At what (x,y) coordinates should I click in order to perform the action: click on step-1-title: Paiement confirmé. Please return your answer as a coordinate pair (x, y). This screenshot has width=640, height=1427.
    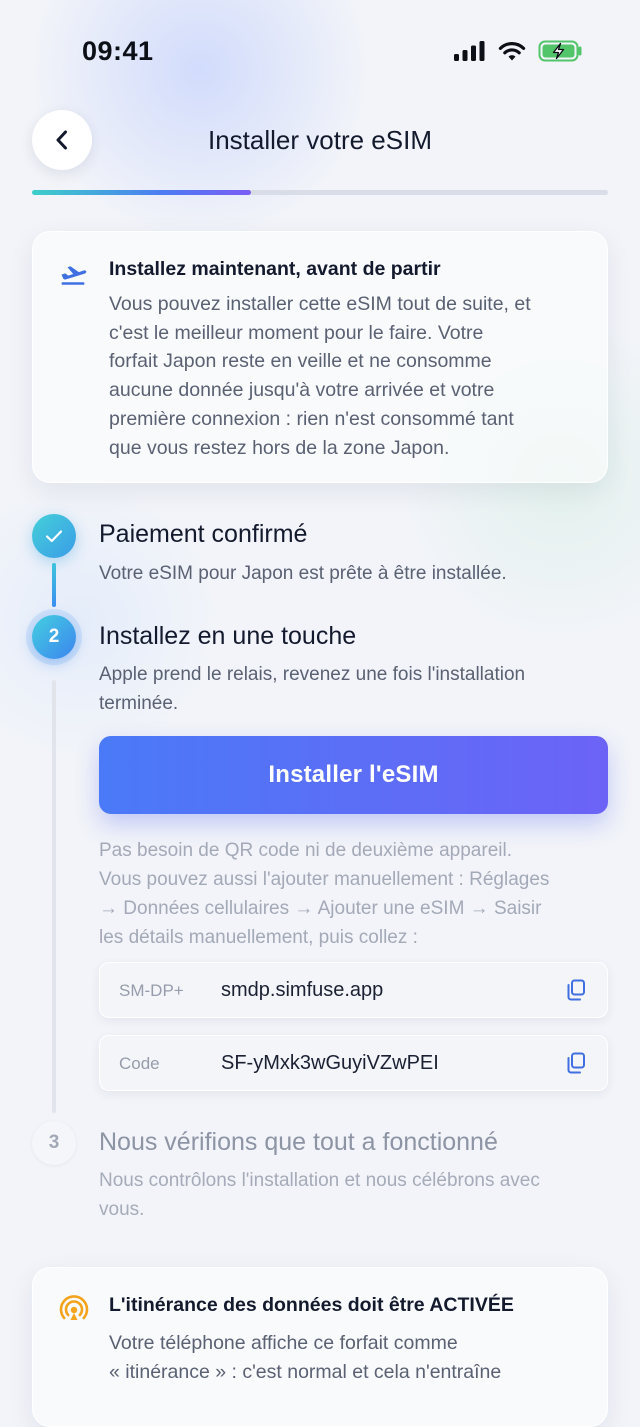
    Looking at the image, I should click on (203, 534).